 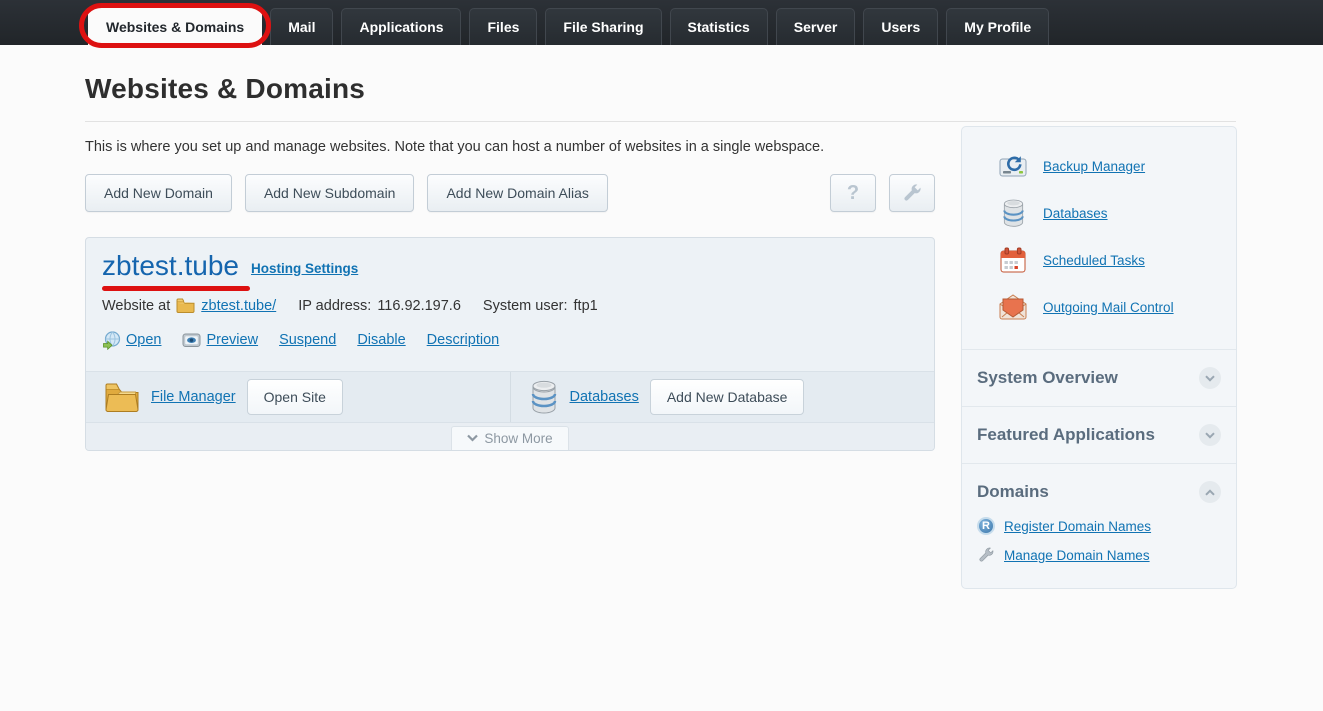 What do you see at coordinates (1094, 260) in the screenshot?
I see `scheduled-tasks-link: Scheduled Tasks` at bounding box center [1094, 260].